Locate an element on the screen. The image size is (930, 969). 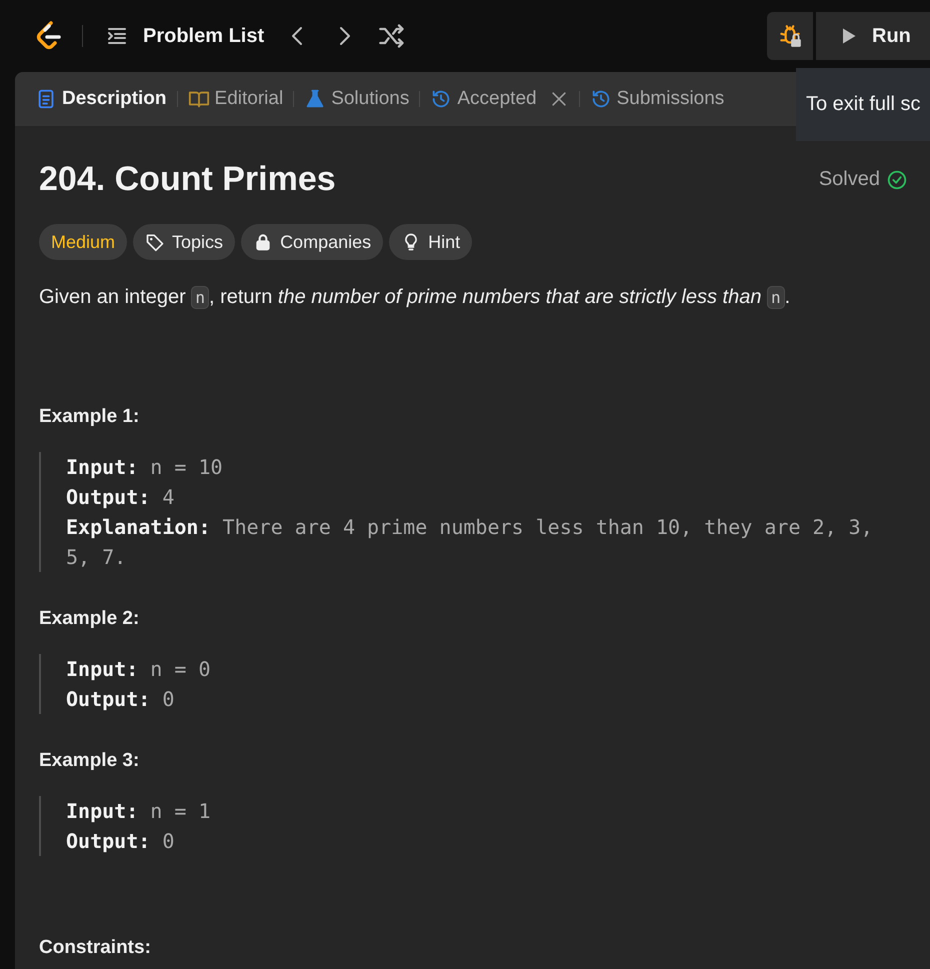
shuffle-icon is located at coordinates (392, 36).